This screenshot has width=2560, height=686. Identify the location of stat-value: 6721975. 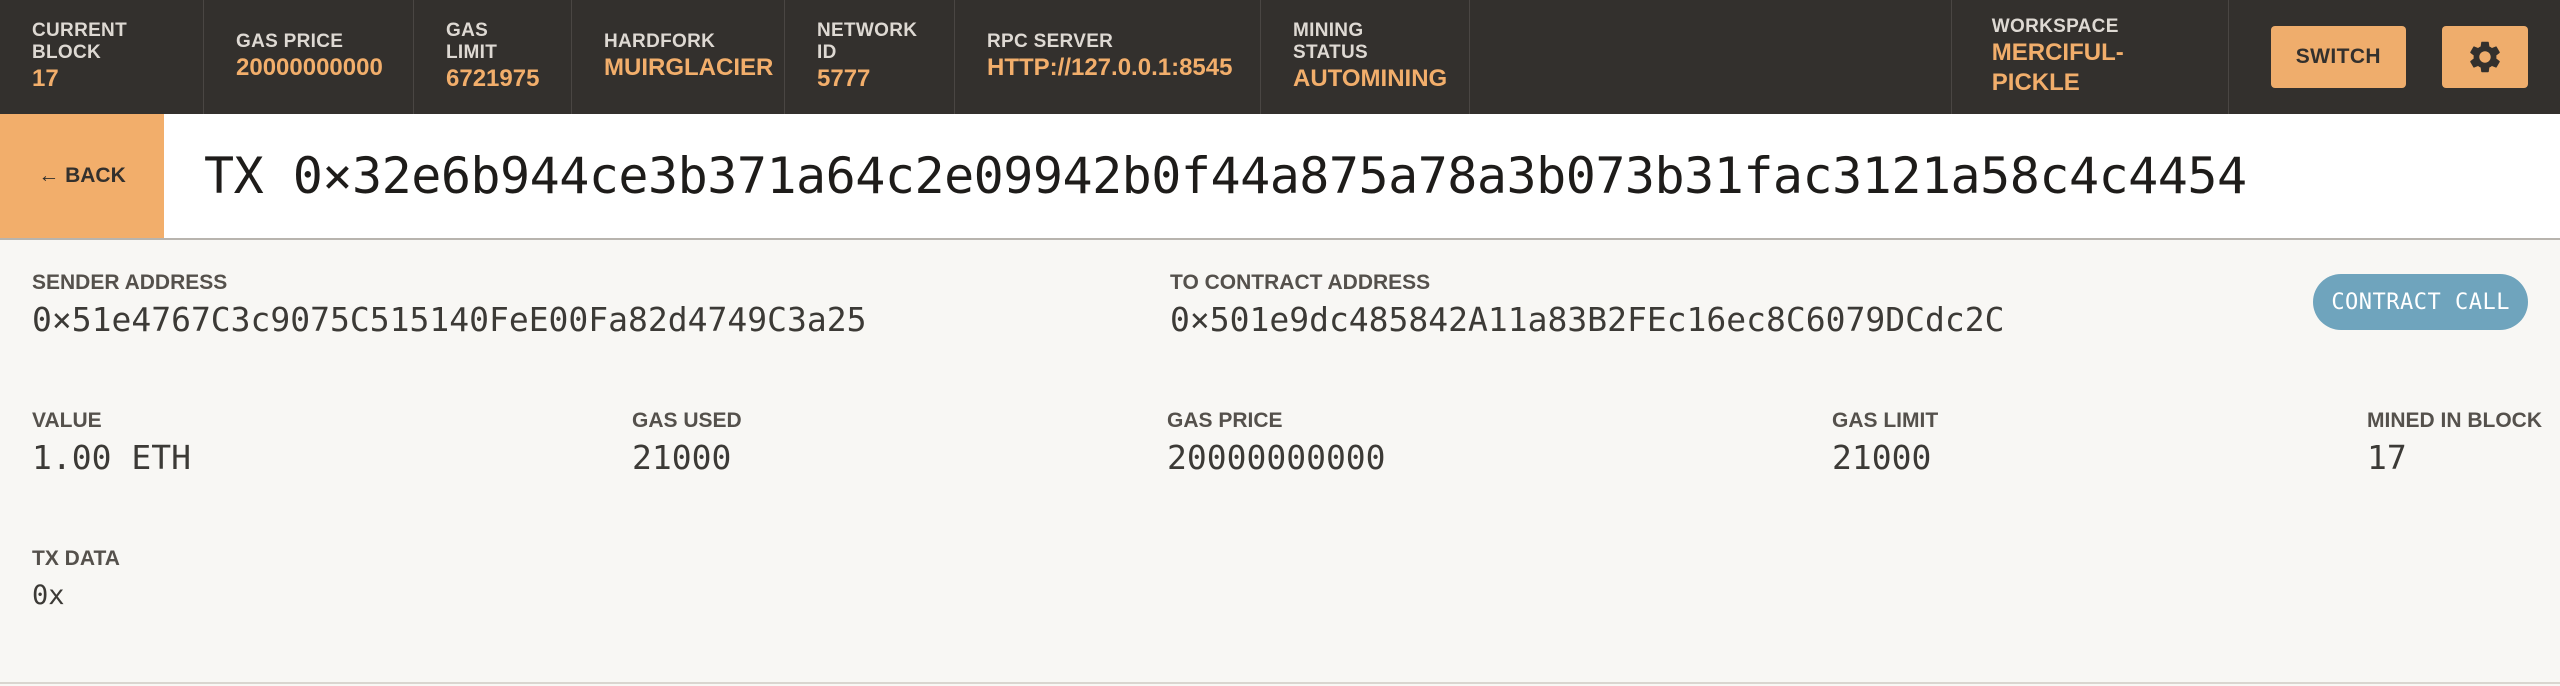
(493, 78).